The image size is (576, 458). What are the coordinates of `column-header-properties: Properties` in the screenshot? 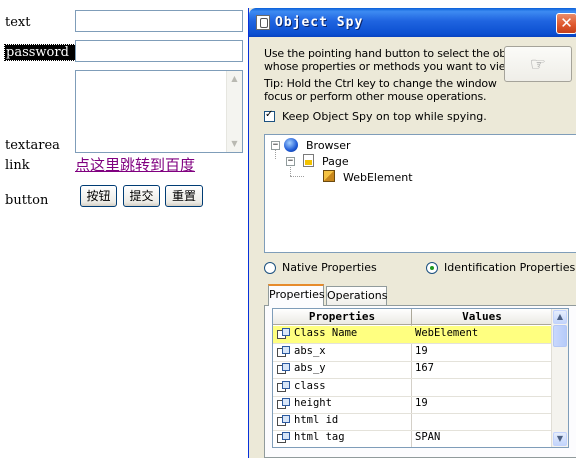 It's located at (342, 317).